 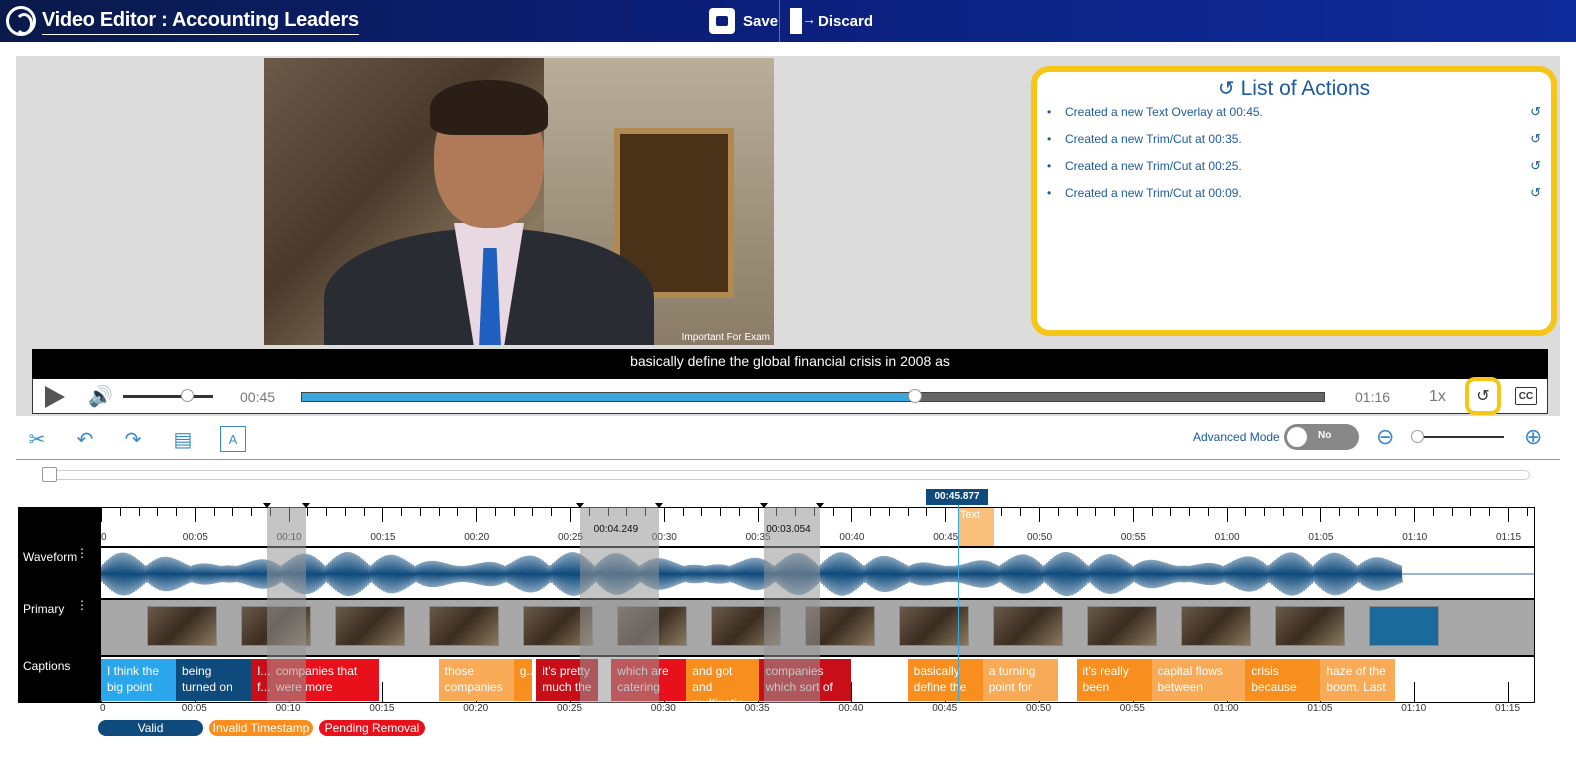 I want to click on tick-label: 01:05, so click(x=1321, y=537).